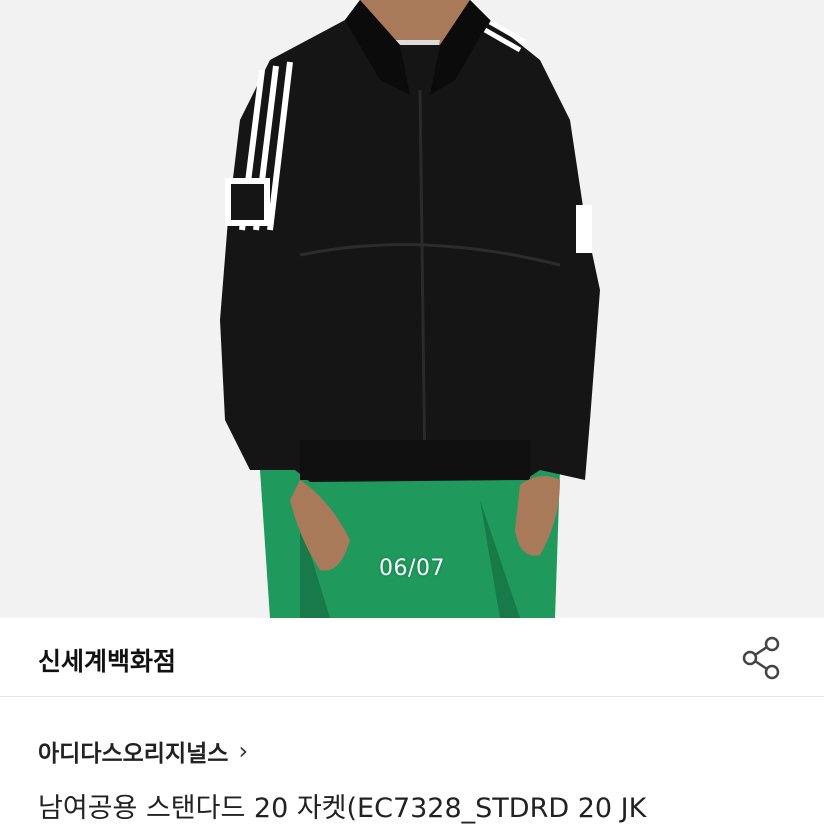 The height and width of the screenshot is (825, 824). What do you see at coordinates (342, 808) in the screenshot?
I see `product-title: 남여공용 스탠다드 20 자켓(EC7328_STDRD 20 JK` at bounding box center [342, 808].